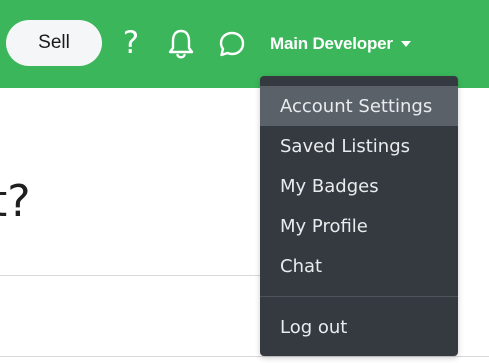  What do you see at coordinates (131, 43) in the screenshot?
I see `help-icon: ?` at bounding box center [131, 43].